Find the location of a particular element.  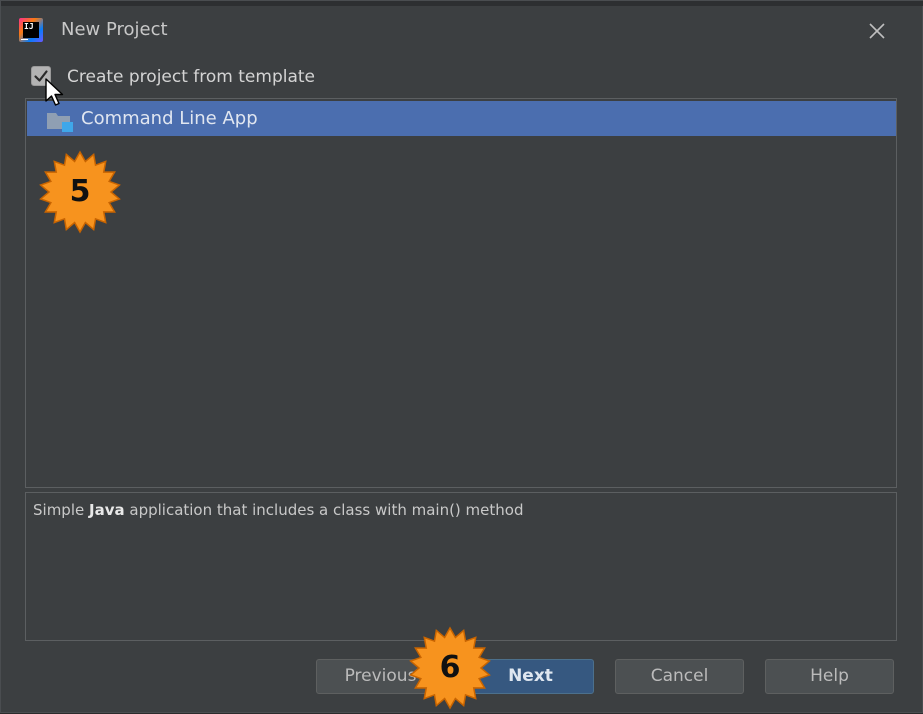

description-bold: Java is located at coordinates (107, 510).